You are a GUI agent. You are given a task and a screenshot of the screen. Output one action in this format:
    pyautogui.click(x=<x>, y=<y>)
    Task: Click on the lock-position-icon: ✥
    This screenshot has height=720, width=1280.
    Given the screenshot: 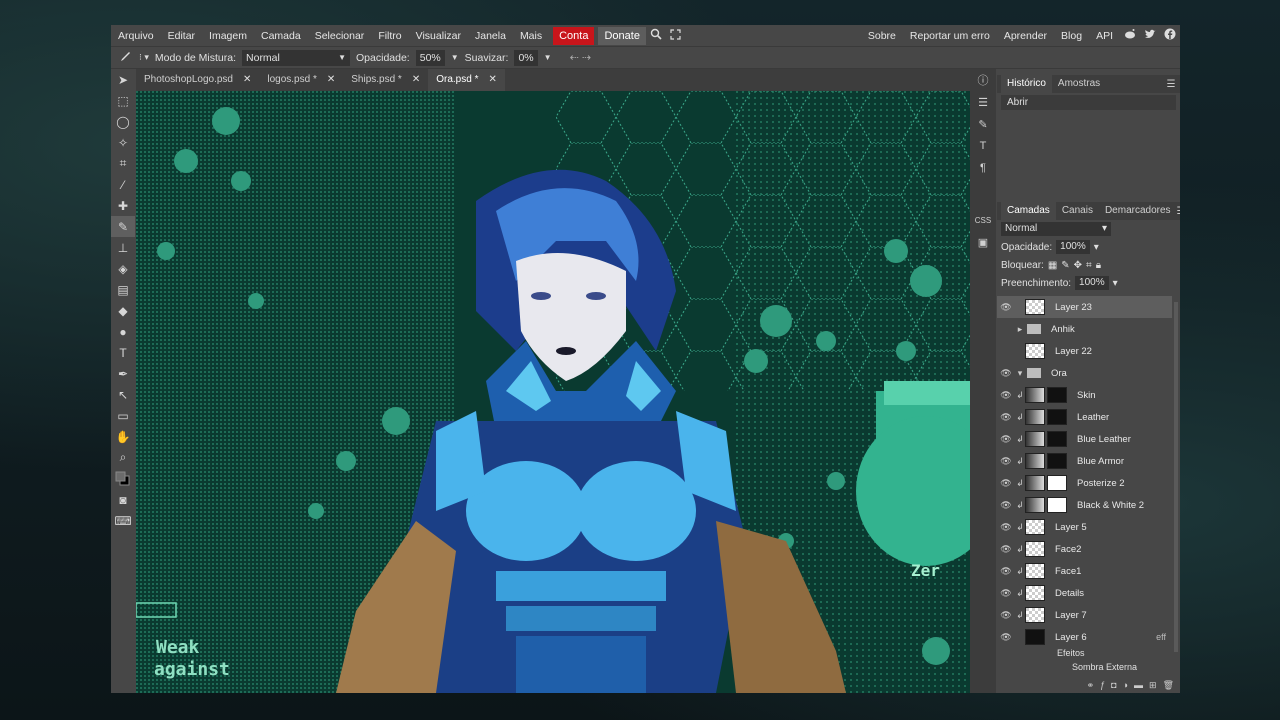 What is the action you would take?
    pyautogui.click(x=1078, y=265)
    